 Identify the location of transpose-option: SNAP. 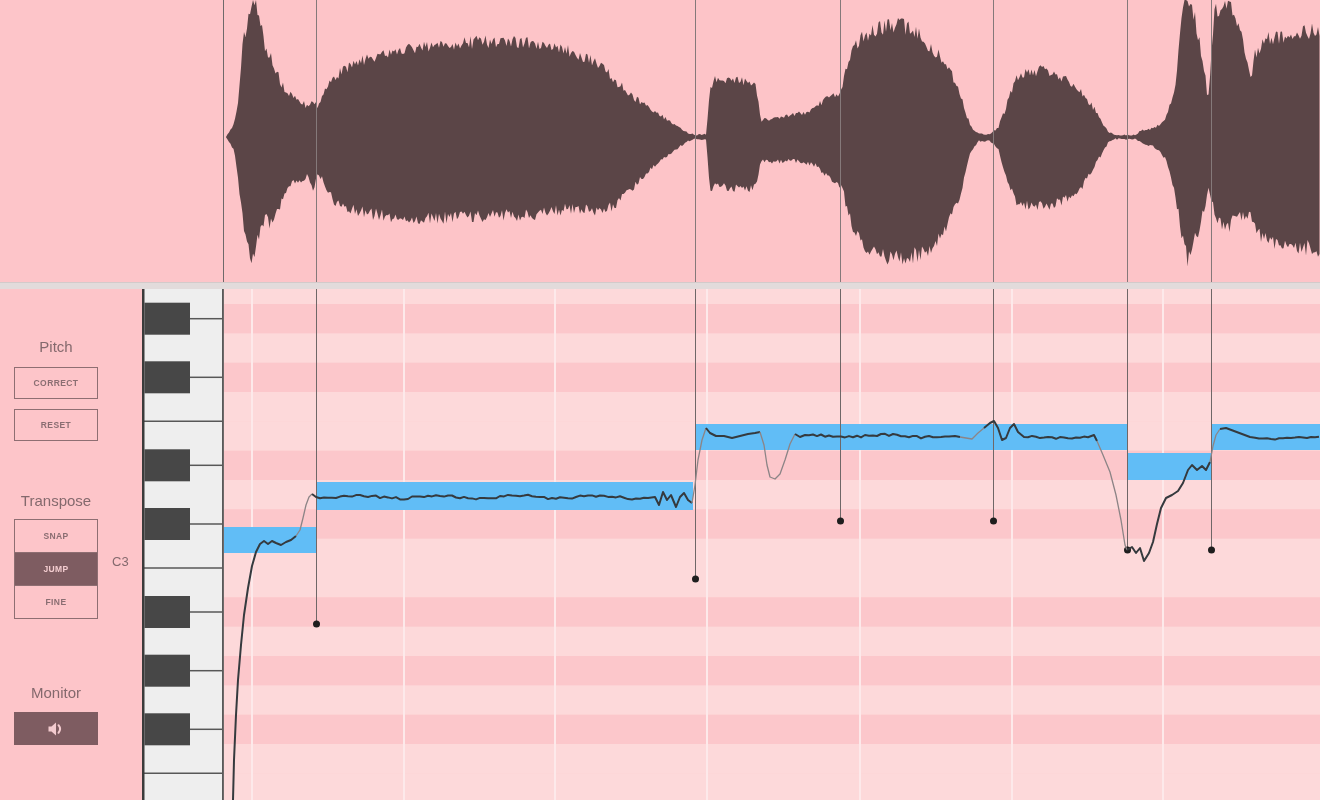
(56, 536).